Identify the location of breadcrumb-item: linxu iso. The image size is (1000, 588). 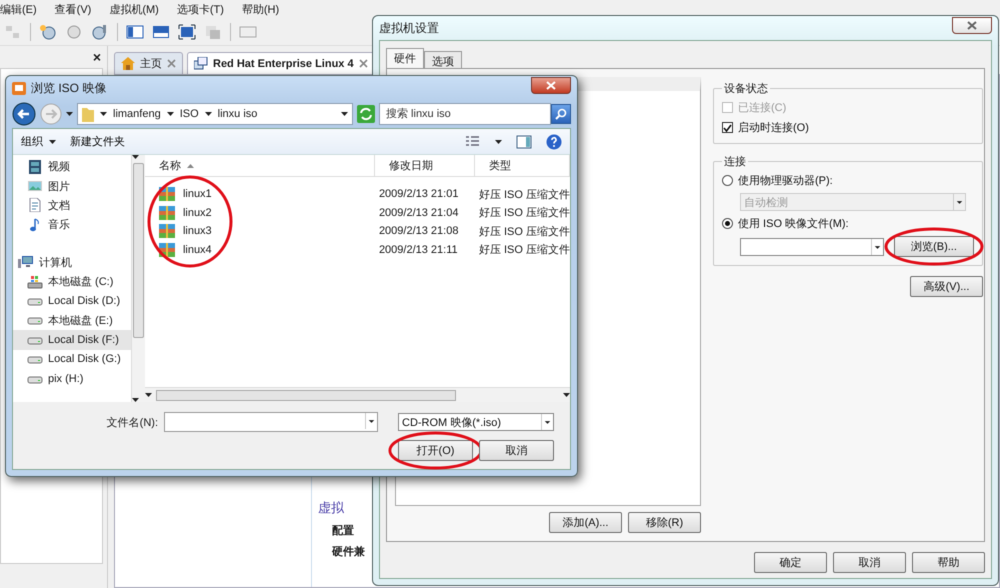
(238, 114).